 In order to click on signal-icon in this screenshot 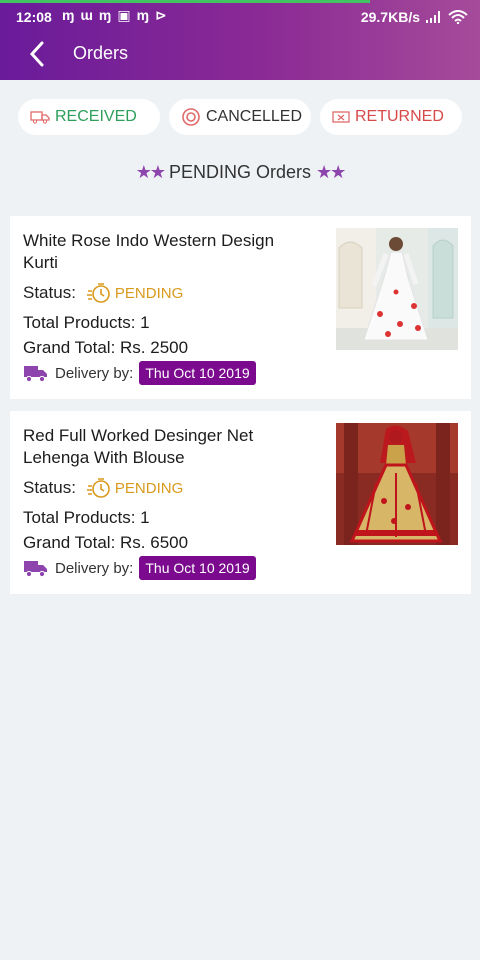, I will do `click(433, 17)`.